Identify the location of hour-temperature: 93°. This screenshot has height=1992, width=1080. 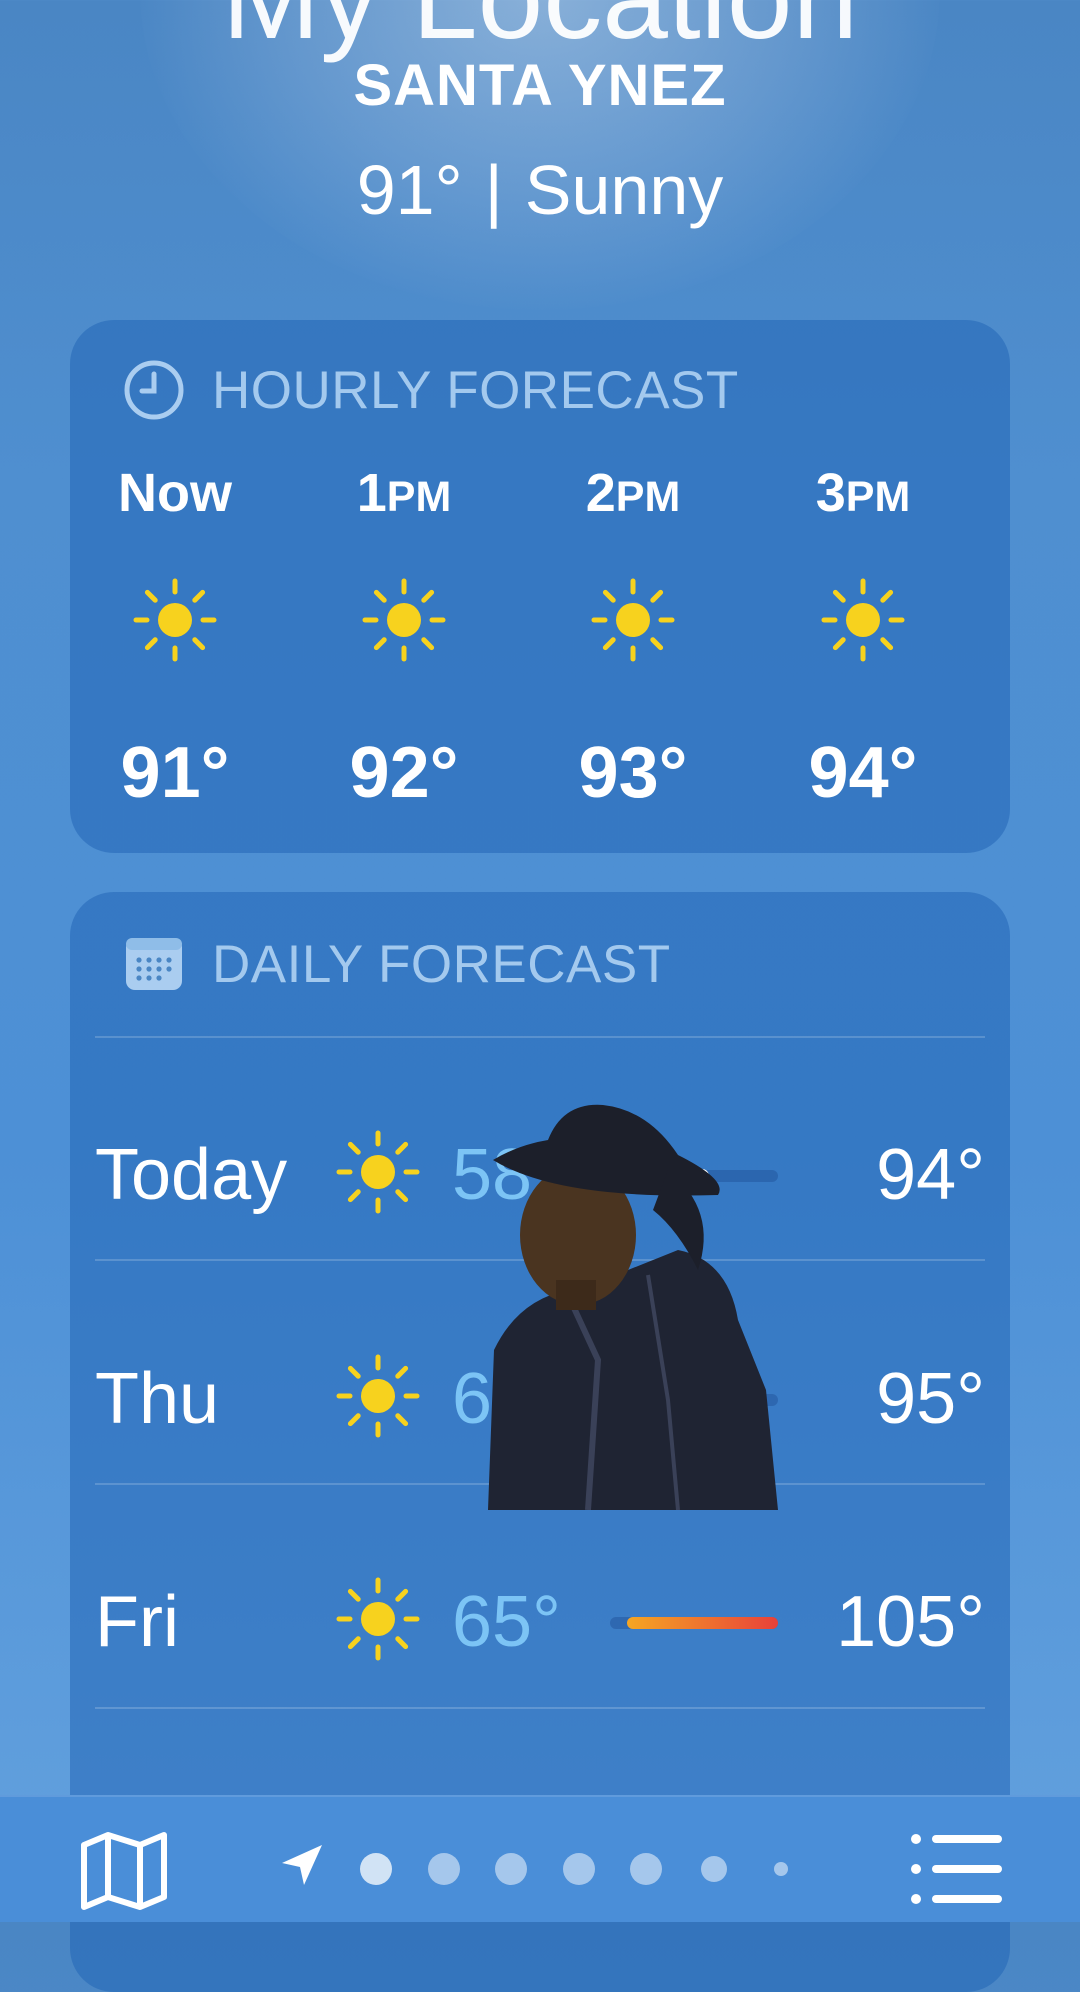
(633, 773).